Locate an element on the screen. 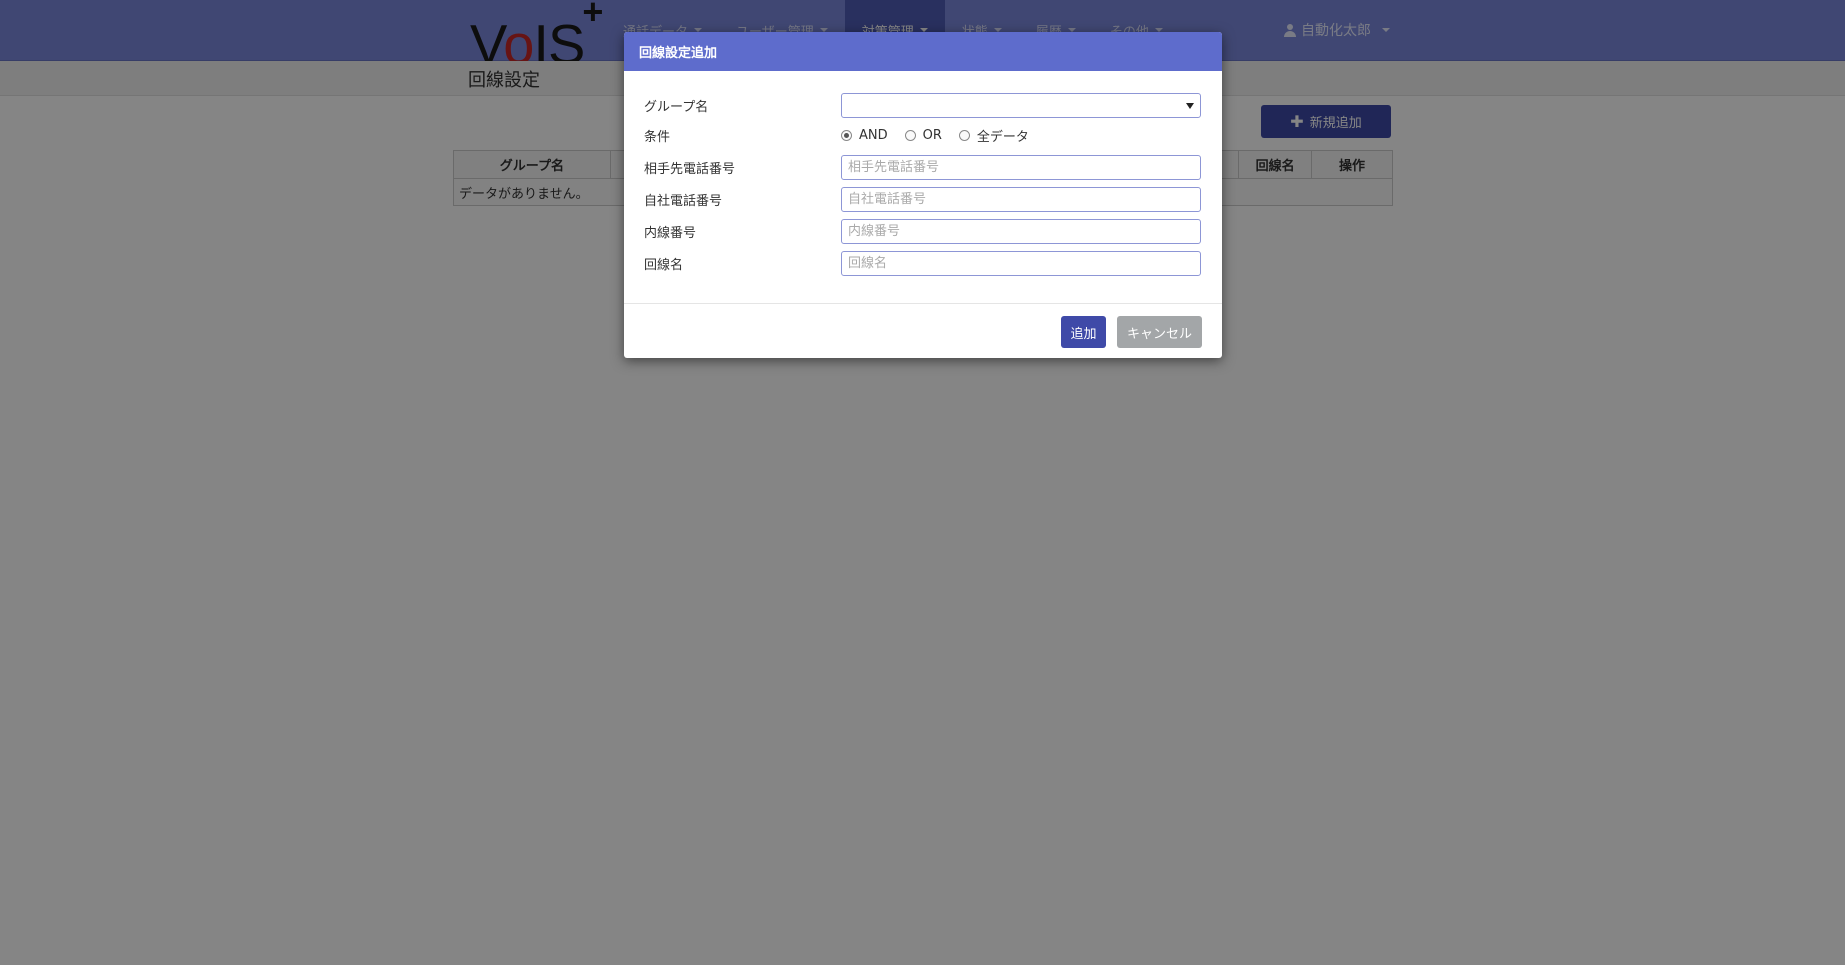 This screenshot has width=1845, height=965. group-name-label: グループ名 is located at coordinates (676, 107).